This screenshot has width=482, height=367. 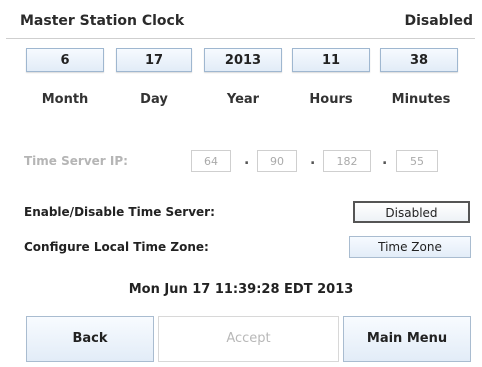 I want to click on ip-octet-1: 64, so click(x=211, y=161).